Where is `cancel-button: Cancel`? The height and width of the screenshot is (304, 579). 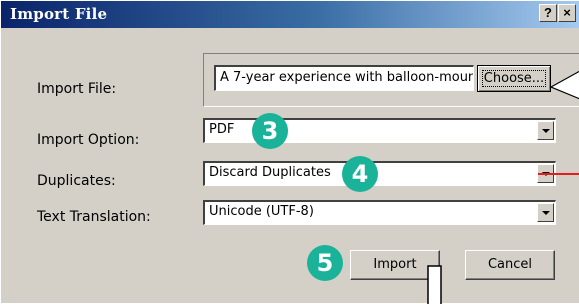
cancel-button: Cancel is located at coordinates (510, 265).